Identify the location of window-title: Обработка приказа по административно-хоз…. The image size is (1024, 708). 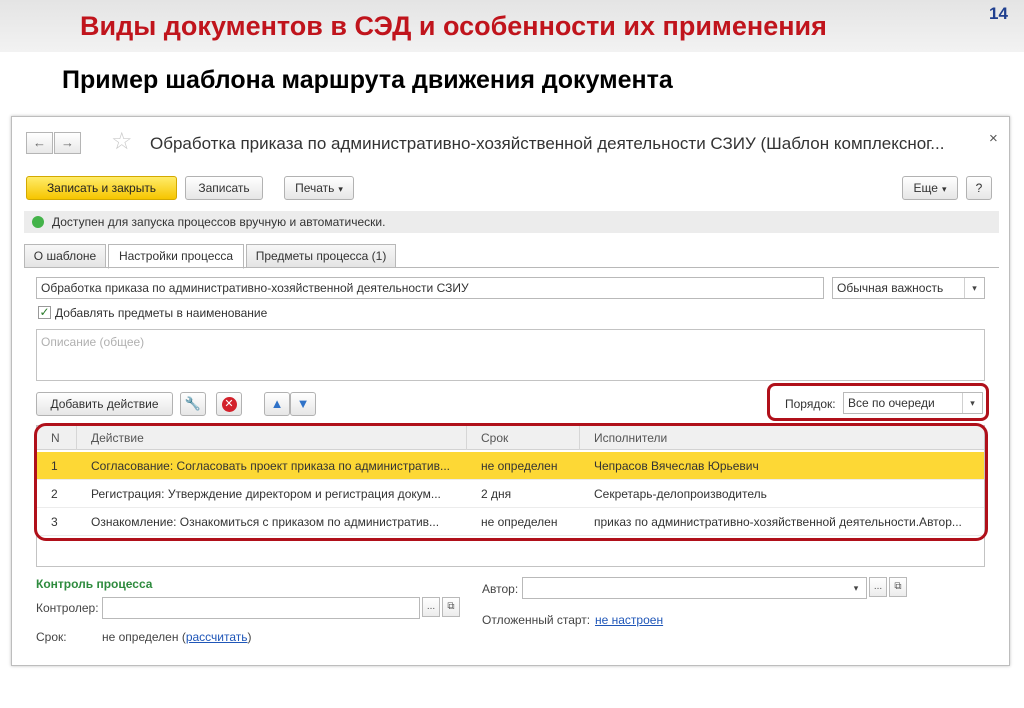
(547, 143).